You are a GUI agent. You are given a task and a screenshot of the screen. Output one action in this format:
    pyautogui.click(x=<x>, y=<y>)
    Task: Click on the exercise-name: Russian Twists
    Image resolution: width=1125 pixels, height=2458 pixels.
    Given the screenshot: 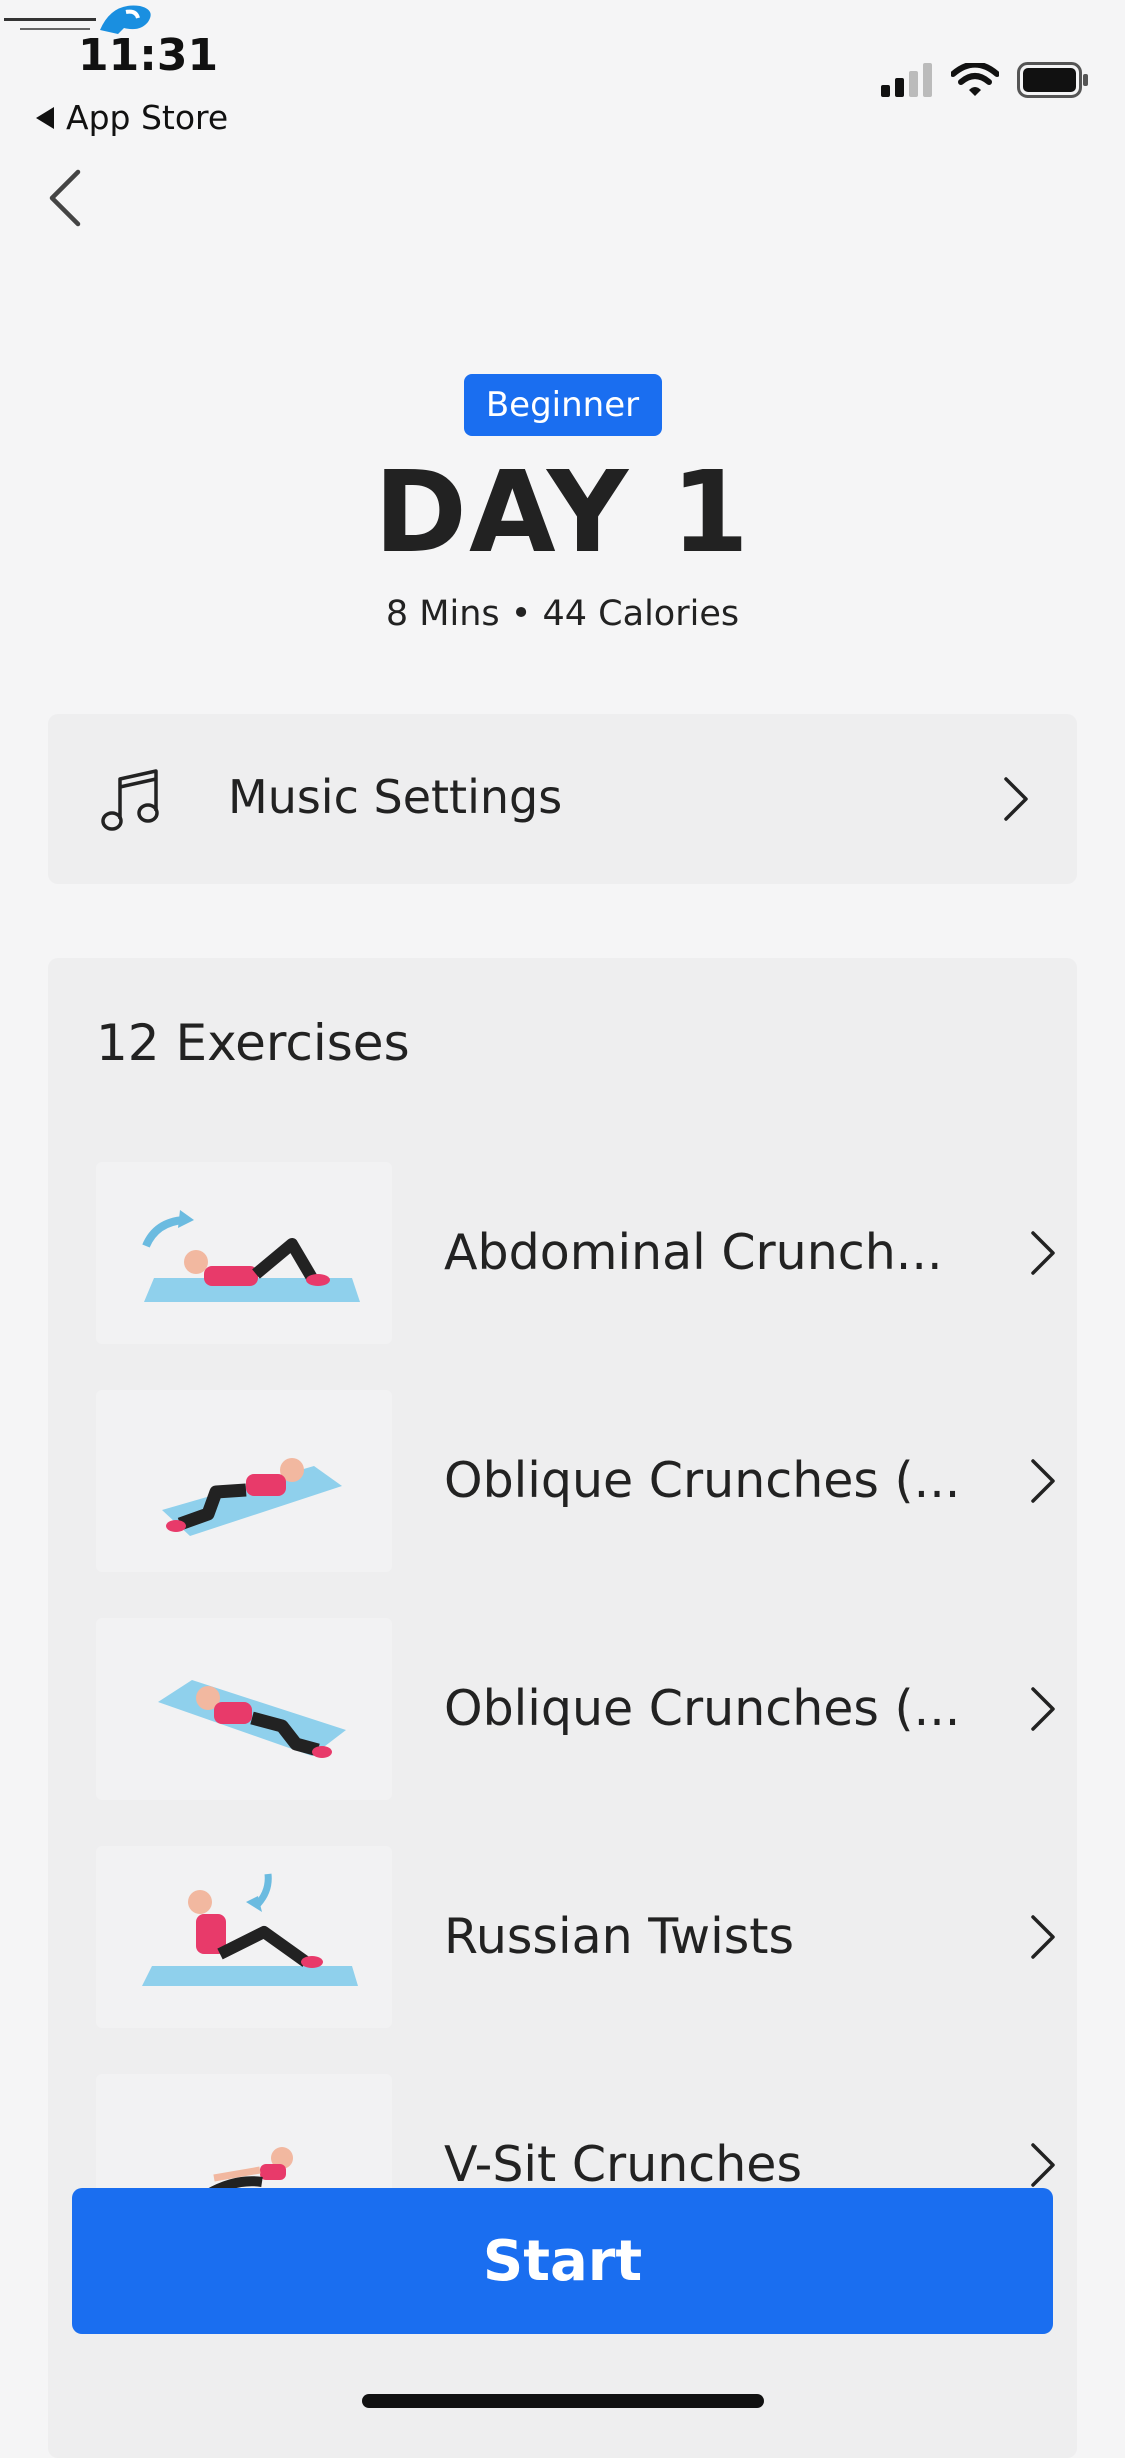 What is the action you would take?
    pyautogui.click(x=619, y=1936)
    